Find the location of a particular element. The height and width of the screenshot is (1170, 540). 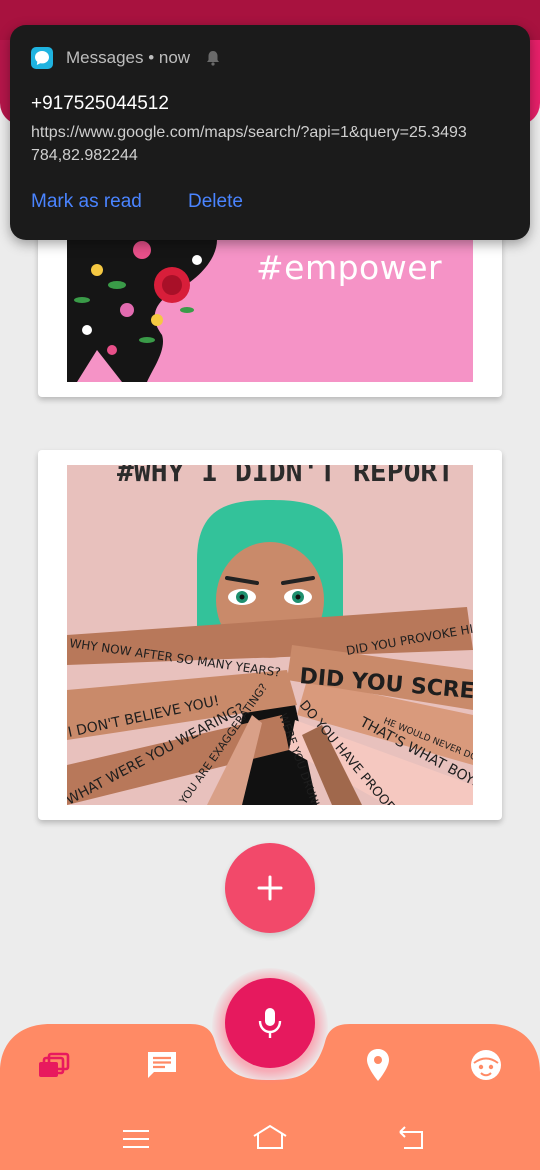

mic-icon is located at coordinates (270, 1023).